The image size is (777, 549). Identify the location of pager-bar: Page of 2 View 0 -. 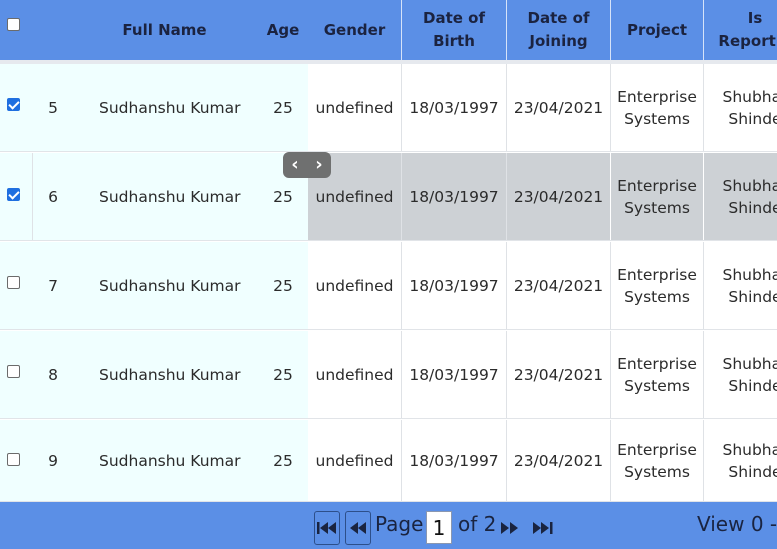
(388, 525).